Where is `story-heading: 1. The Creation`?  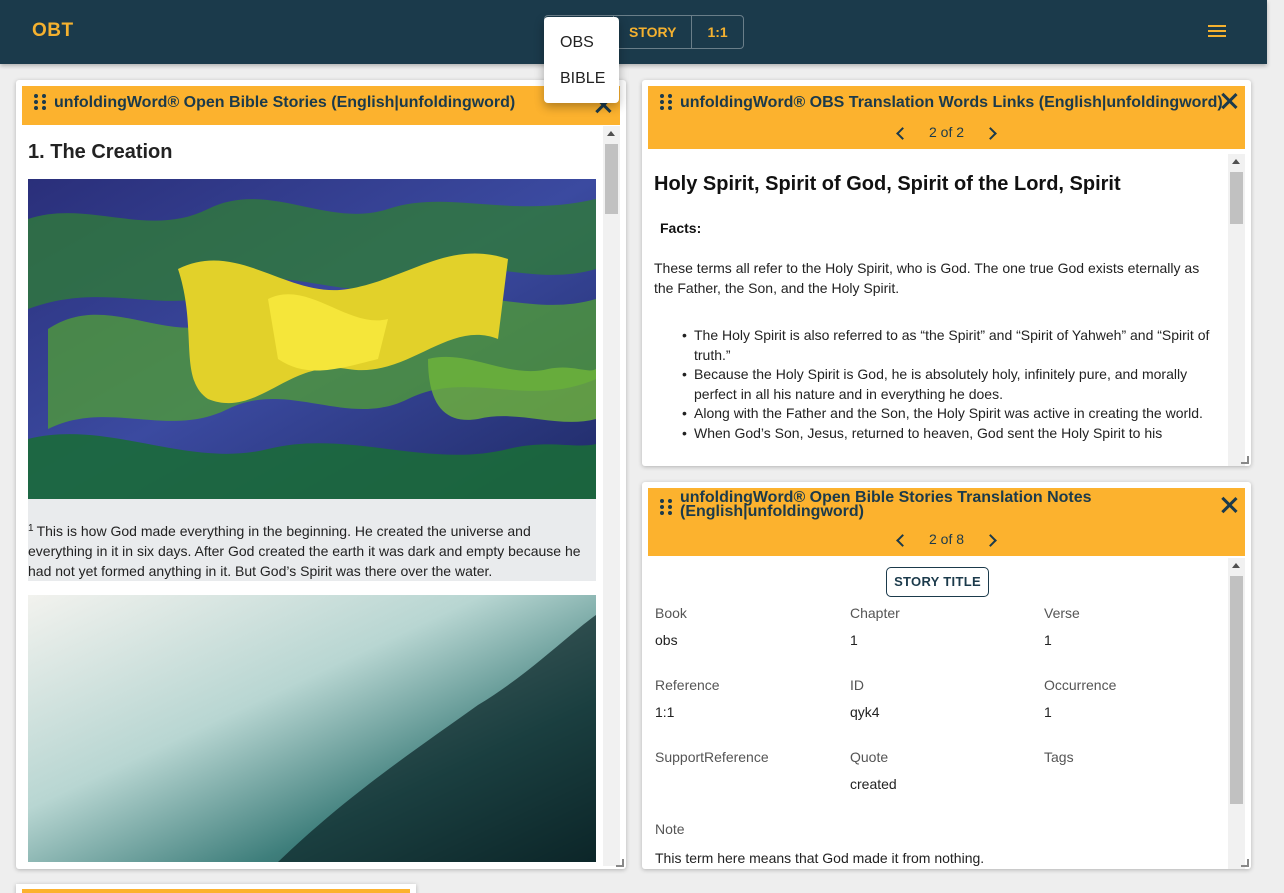 story-heading: 1. The Creation is located at coordinates (100, 152).